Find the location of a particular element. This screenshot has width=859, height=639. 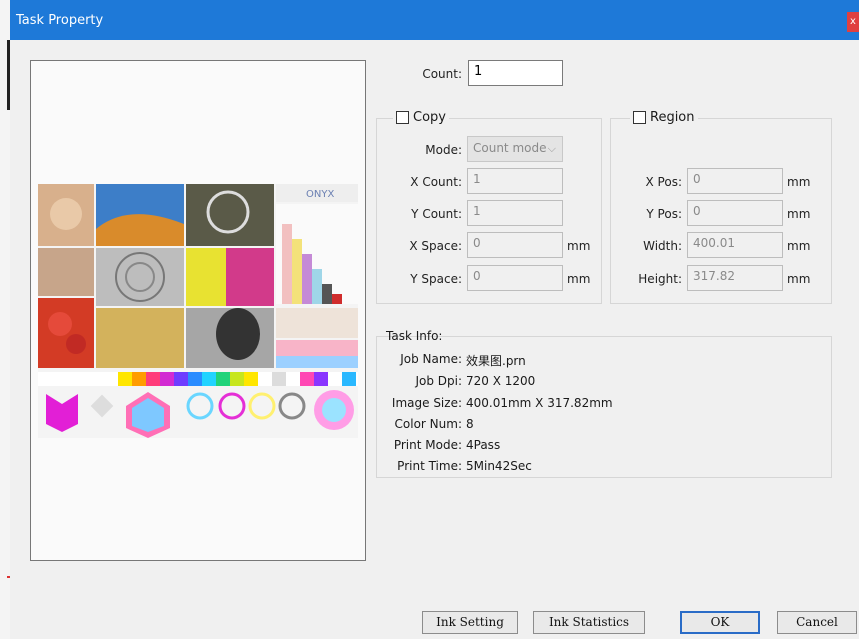

info-row-print-mode: Print Mode: 4Pass is located at coordinates (438, 445).